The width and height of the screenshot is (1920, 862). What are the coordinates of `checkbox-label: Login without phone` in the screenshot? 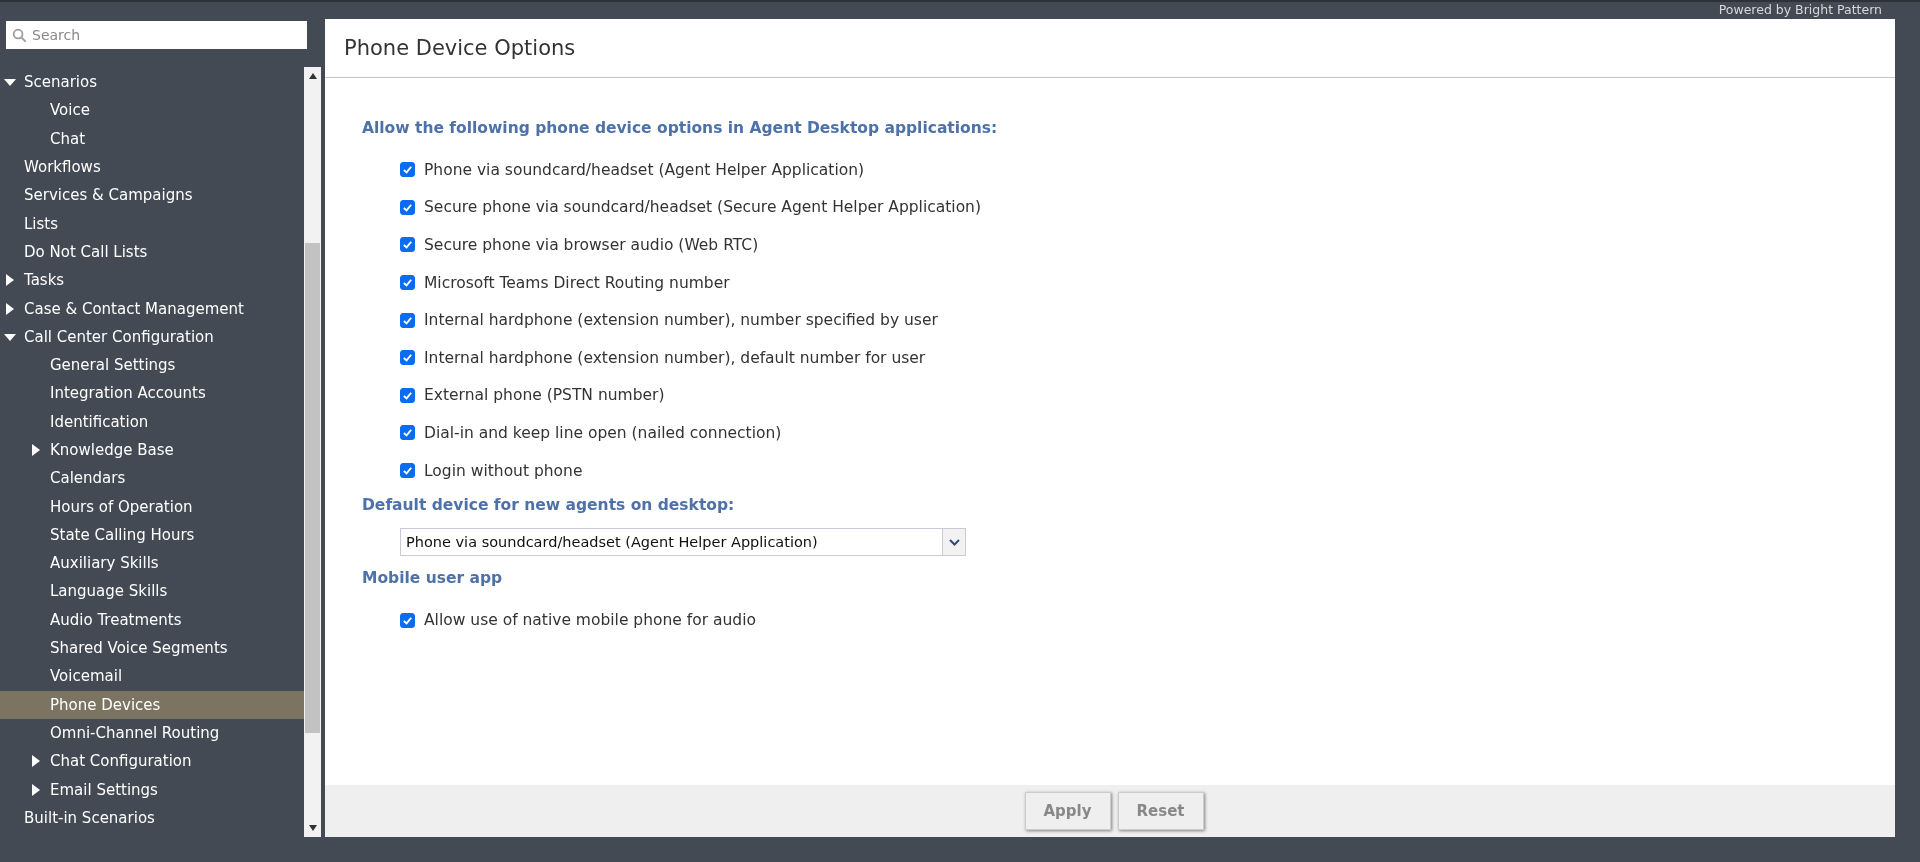 It's located at (503, 470).